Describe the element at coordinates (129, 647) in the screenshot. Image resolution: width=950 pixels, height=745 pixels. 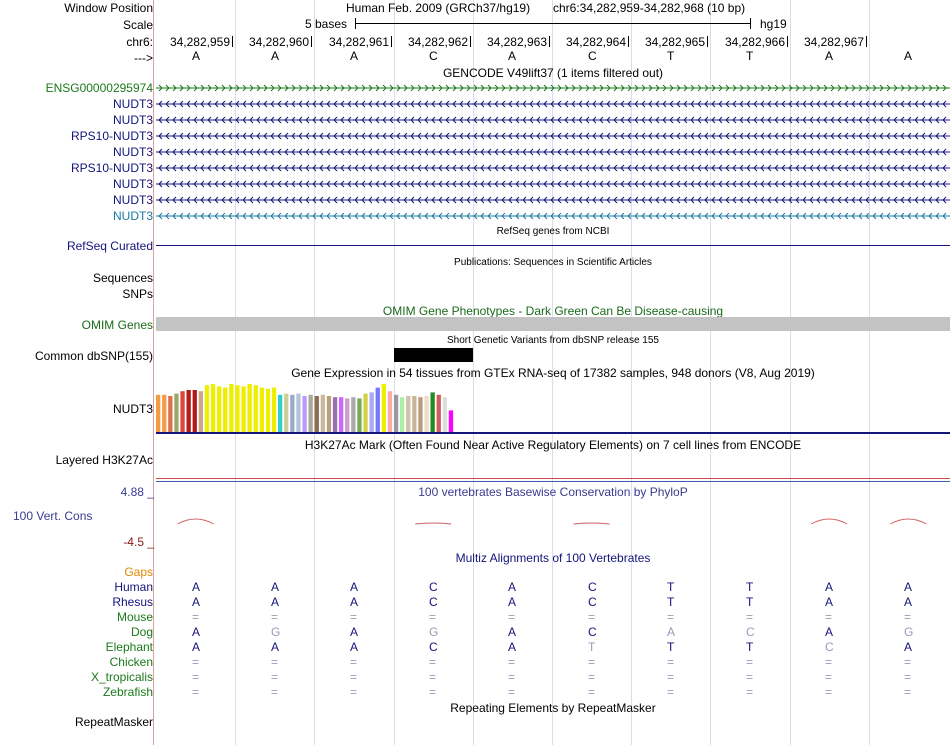
I see `multiz-species-label: Elephant` at that location.